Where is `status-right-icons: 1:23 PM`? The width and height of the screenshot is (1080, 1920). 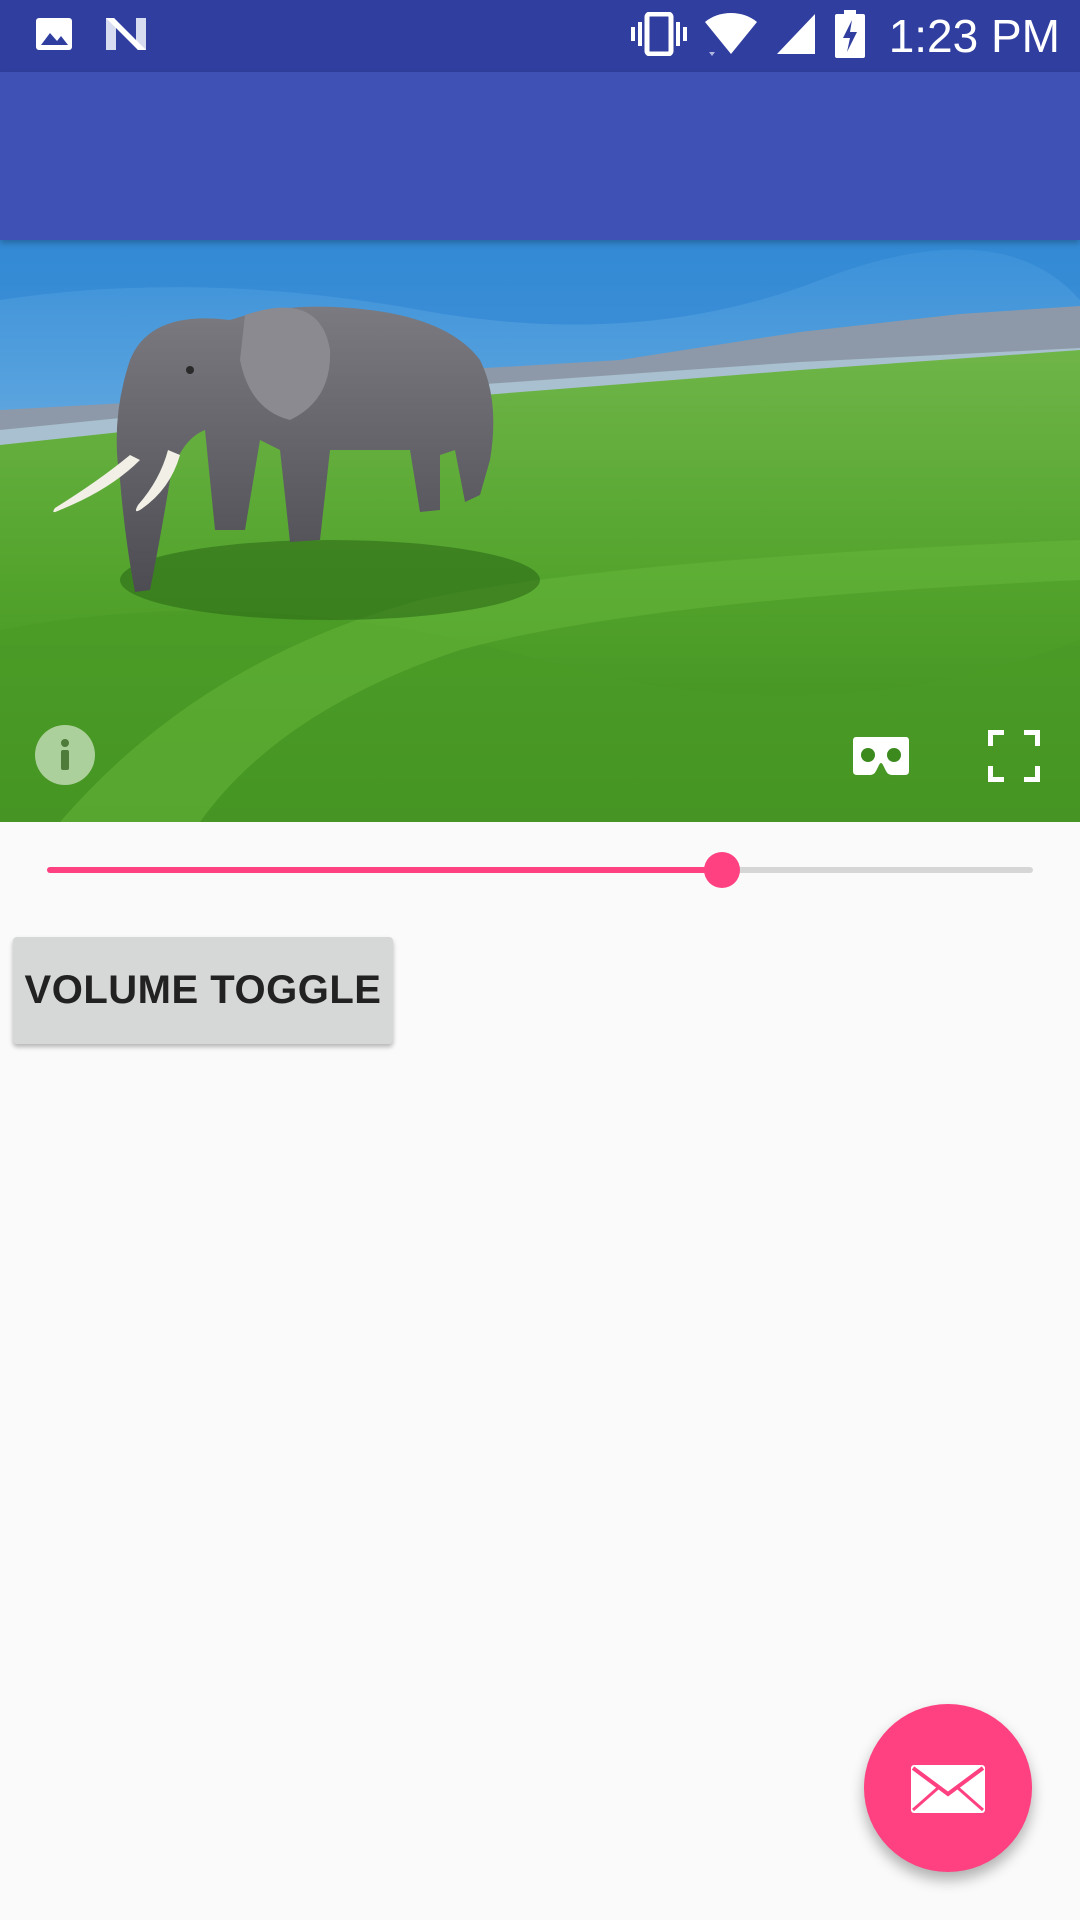
status-right-icons: 1:23 PM is located at coordinates (845, 36).